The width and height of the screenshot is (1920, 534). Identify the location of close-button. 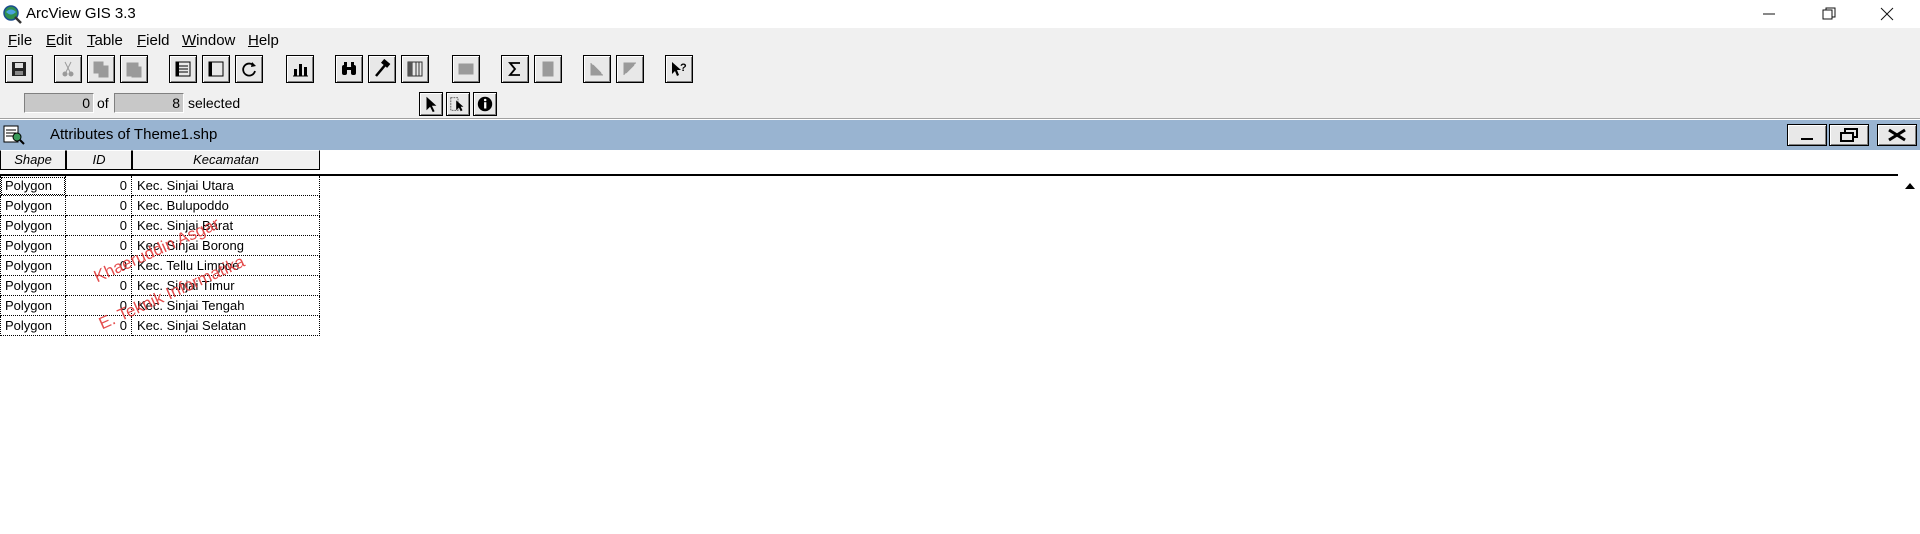
(1887, 14).